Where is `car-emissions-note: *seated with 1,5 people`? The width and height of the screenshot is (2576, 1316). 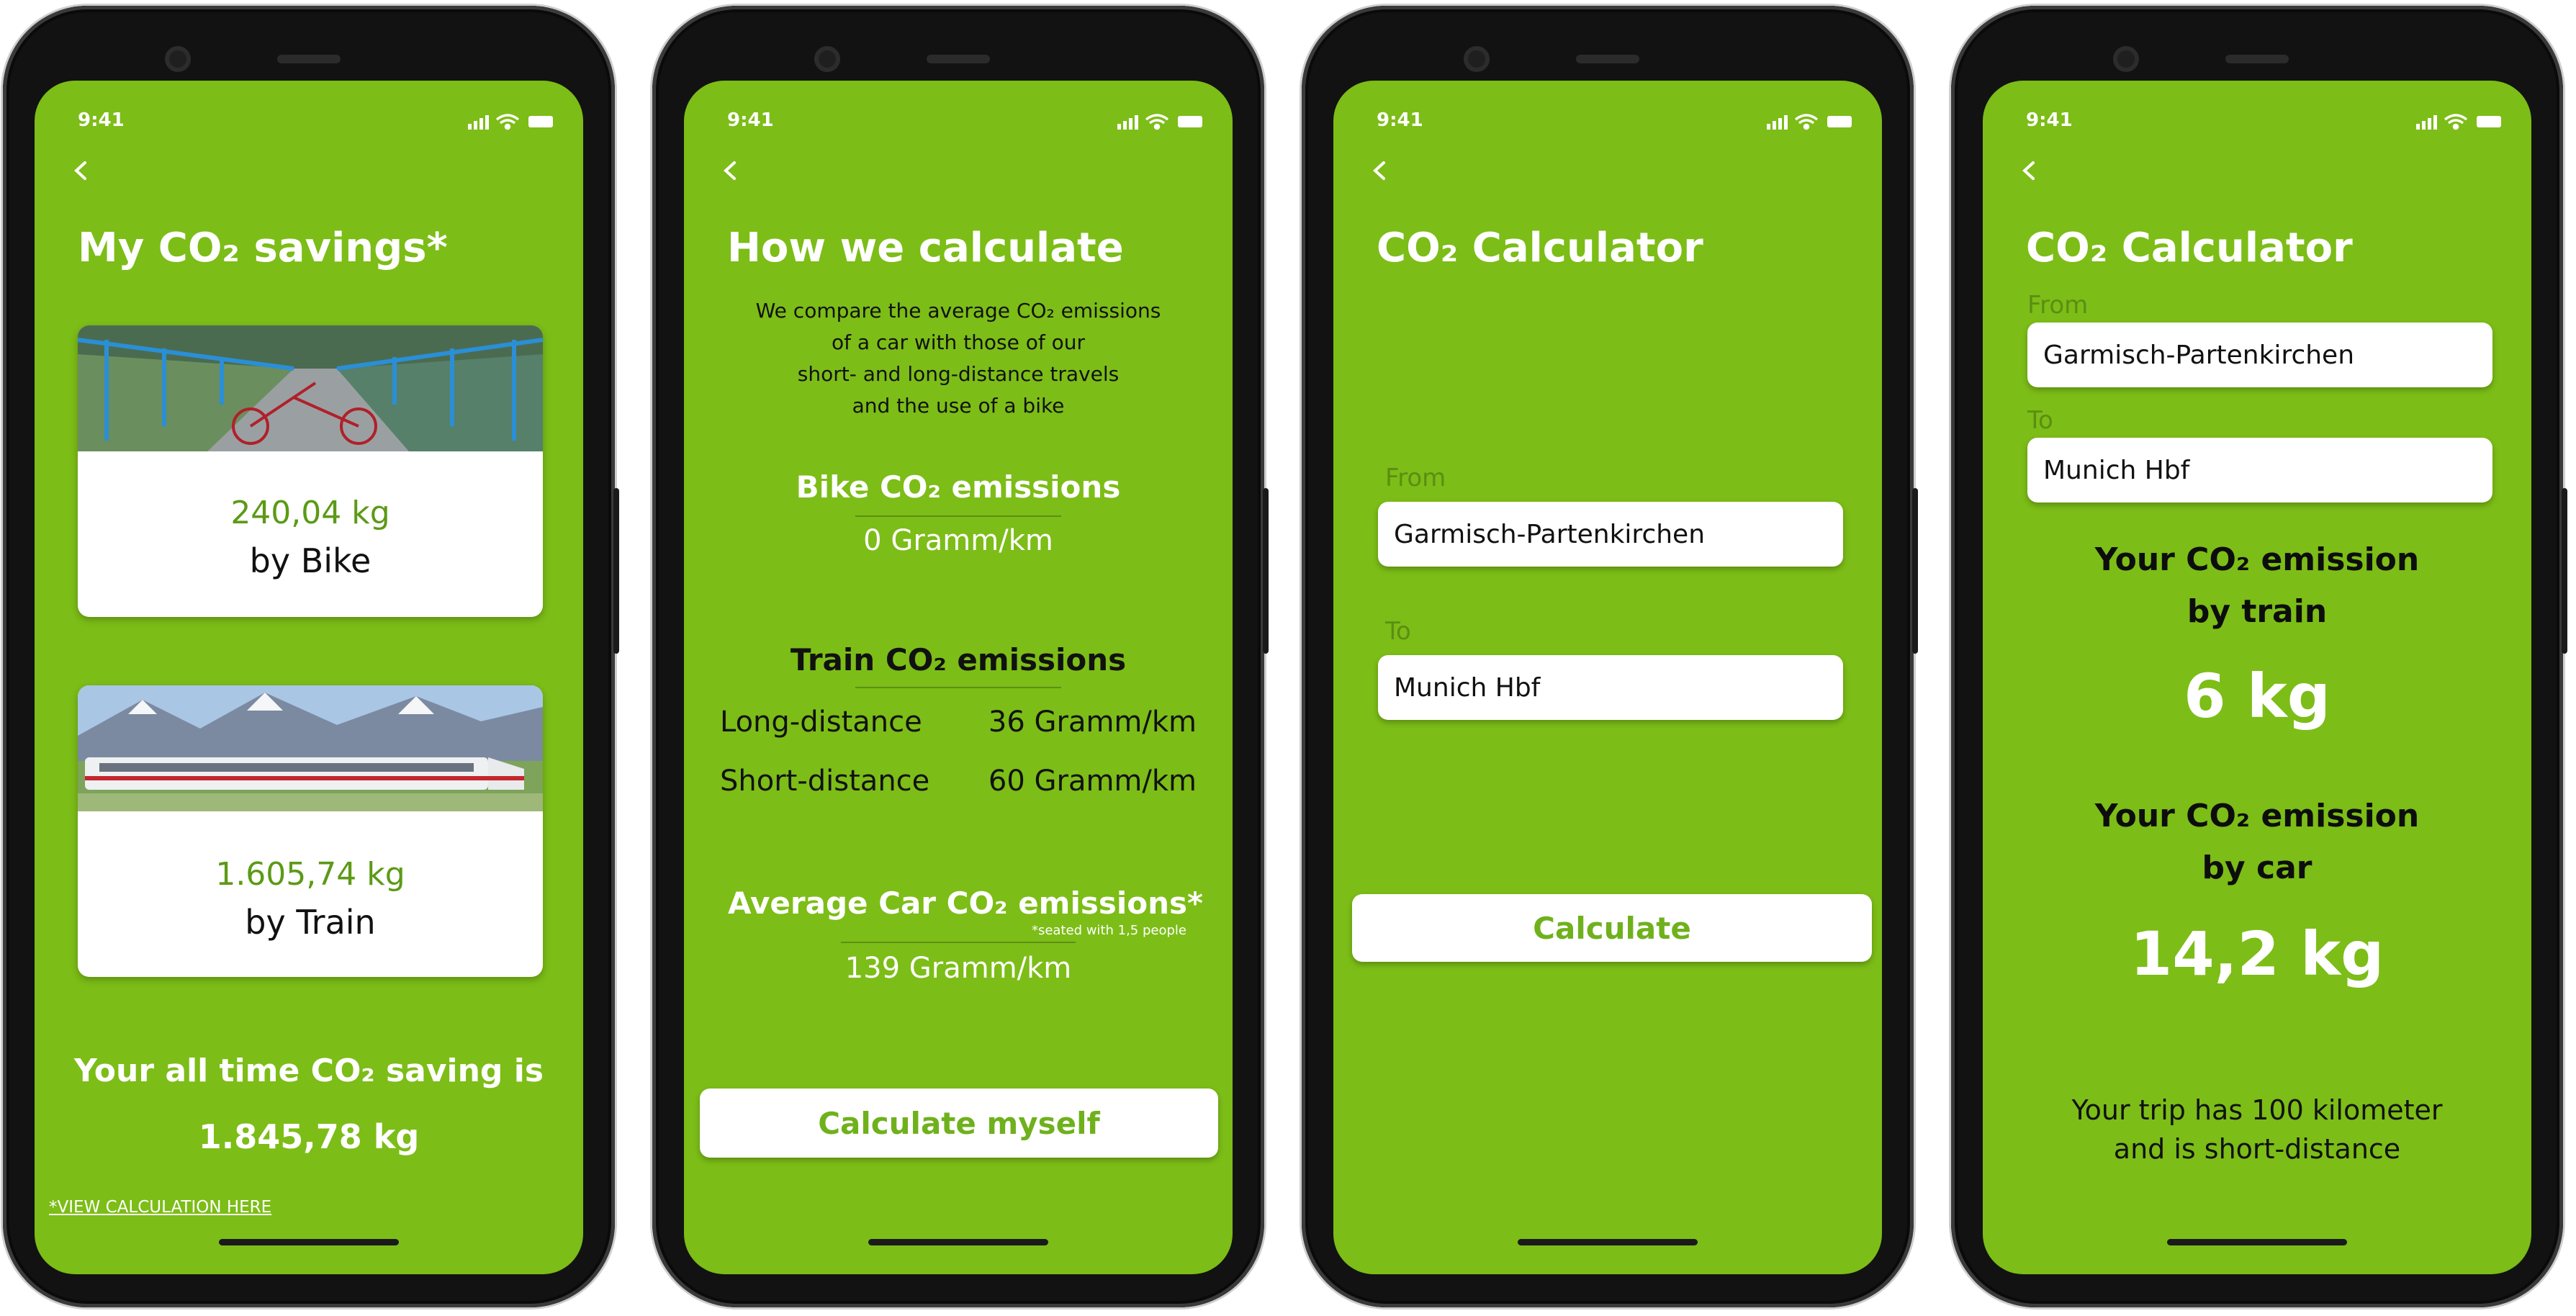 car-emissions-note: *seated with 1,5 people is located at coordinates (1108, 930).